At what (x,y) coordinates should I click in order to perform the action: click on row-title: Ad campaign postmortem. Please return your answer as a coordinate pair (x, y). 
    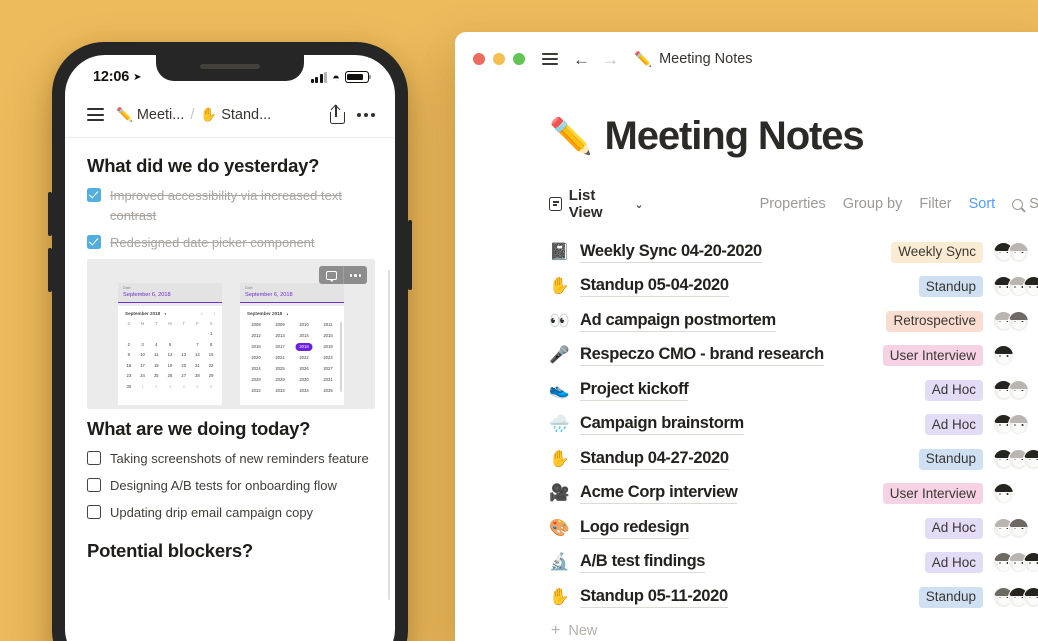
    Looking at the image, I should click on (678, 321).